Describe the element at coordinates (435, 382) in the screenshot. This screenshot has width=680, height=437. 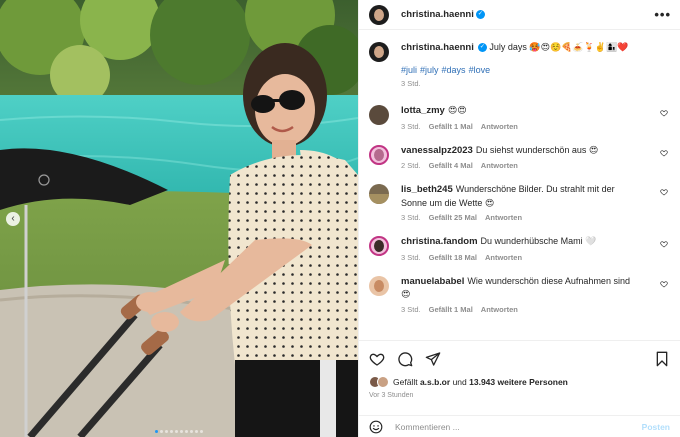
I see `liker-username: a.s.b.or` at that location.